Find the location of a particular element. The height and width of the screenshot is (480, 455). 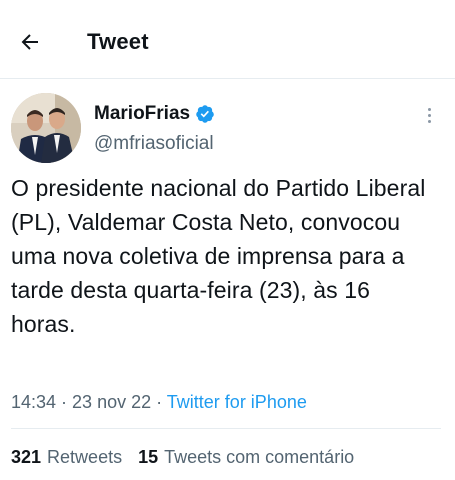

author-handle: @mfriasoficial is located at coordinates (154, 144).